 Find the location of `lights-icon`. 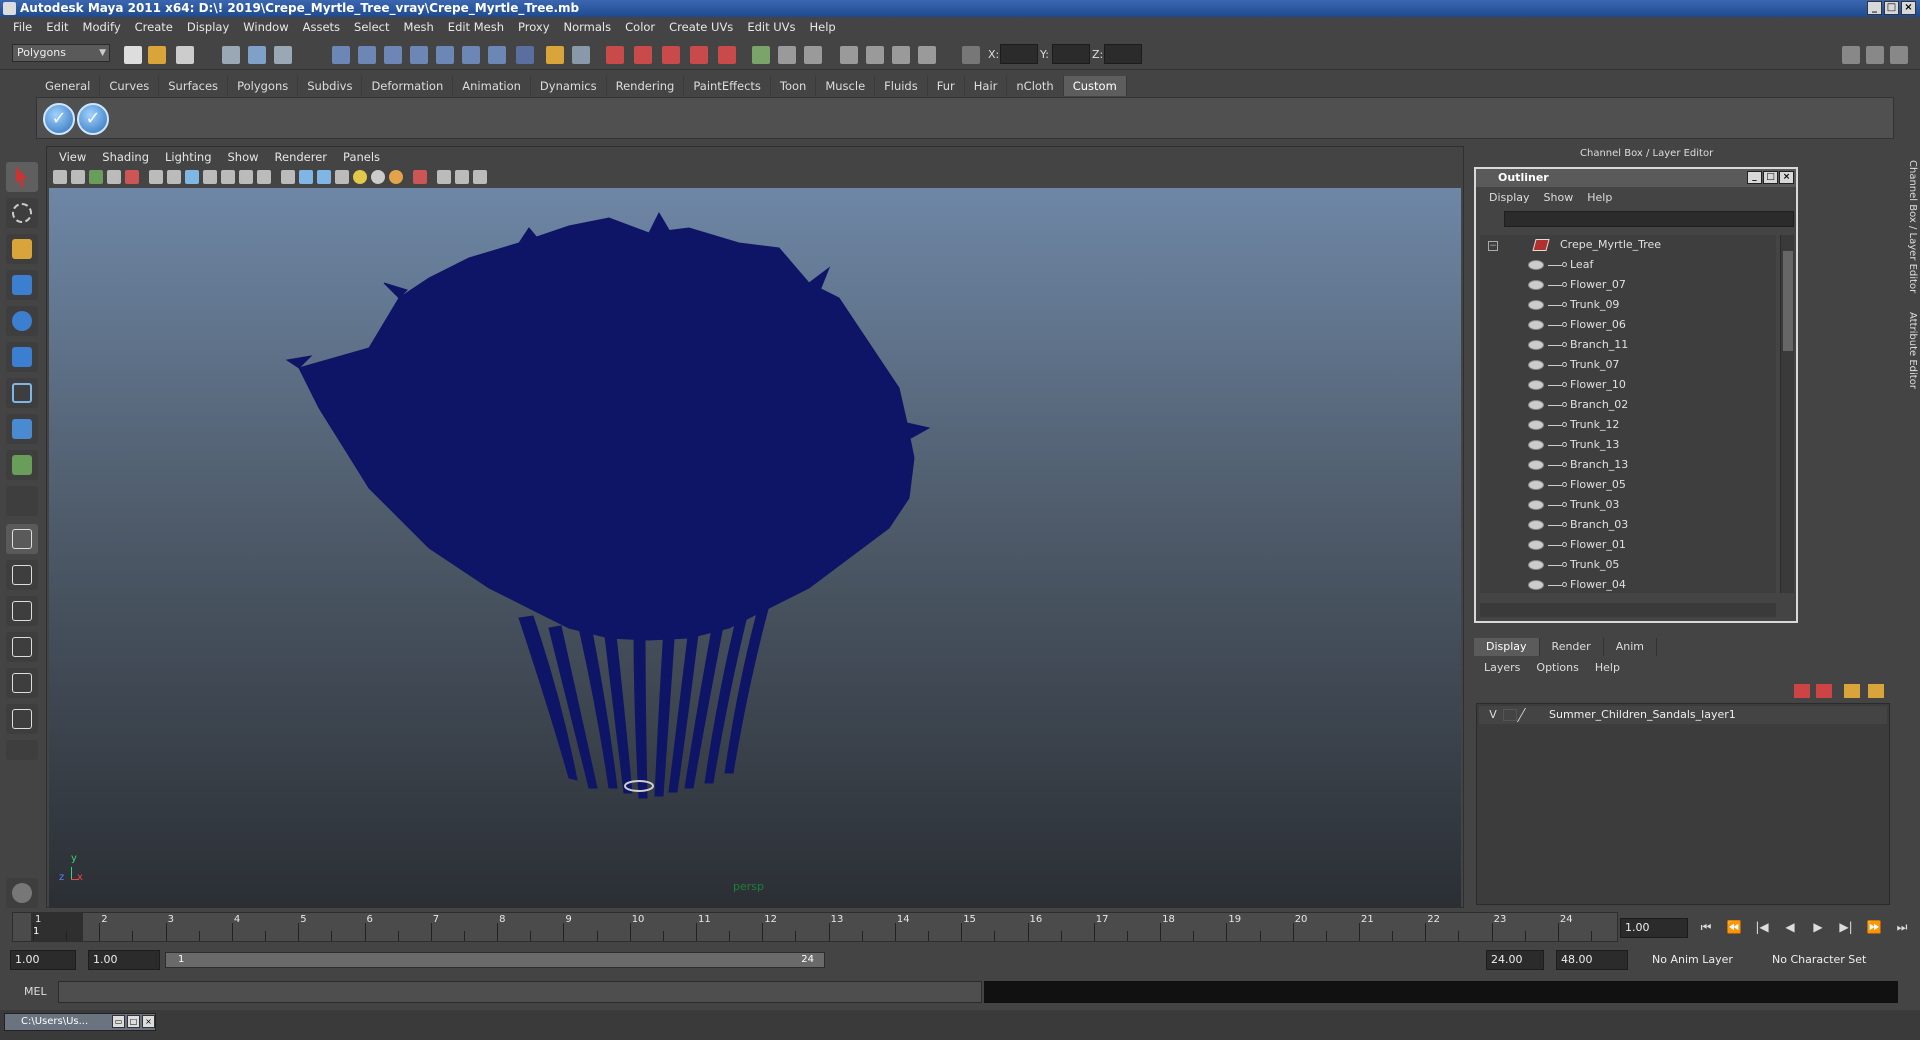

lights-icon is located at coordinates (210, 177).